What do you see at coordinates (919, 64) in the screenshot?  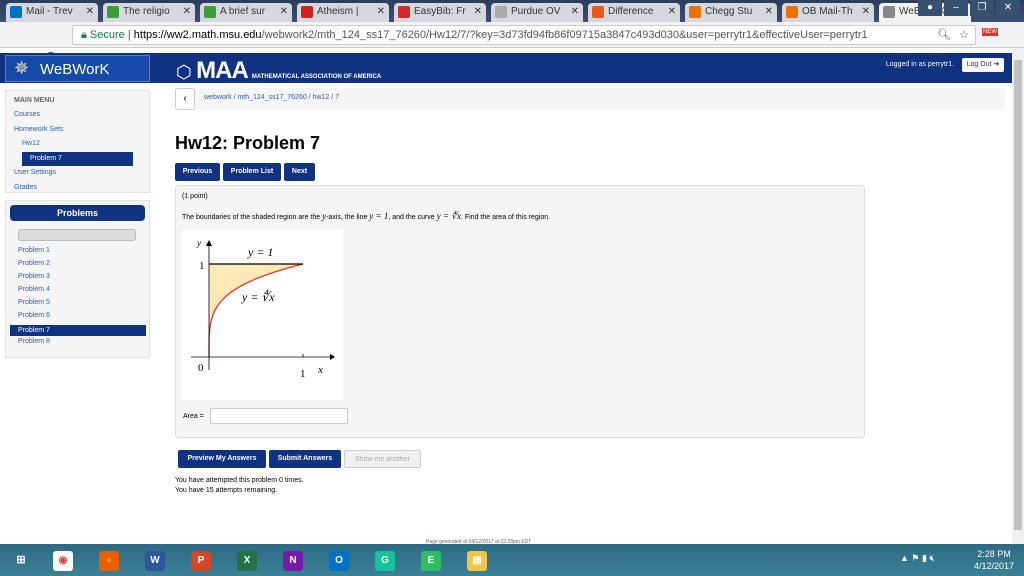 I see `logged-in-text: Logged in as perrytr1.` at bounding box center [919, 64].